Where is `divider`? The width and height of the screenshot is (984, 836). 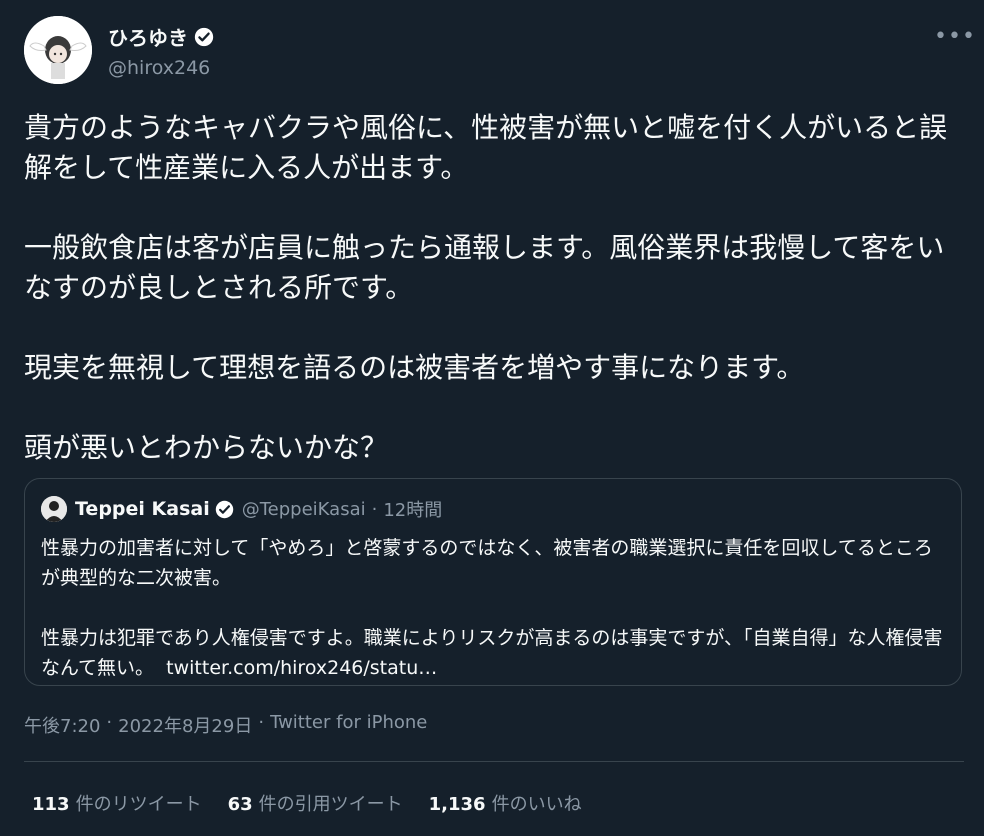
divider is located at coordinates (494, 761).